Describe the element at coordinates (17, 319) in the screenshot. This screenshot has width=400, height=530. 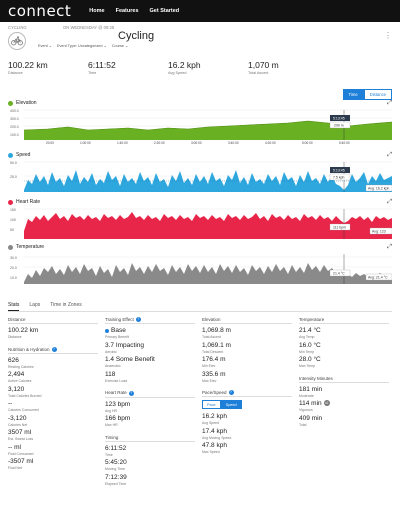
I see `section-heading: Distance` at that location.